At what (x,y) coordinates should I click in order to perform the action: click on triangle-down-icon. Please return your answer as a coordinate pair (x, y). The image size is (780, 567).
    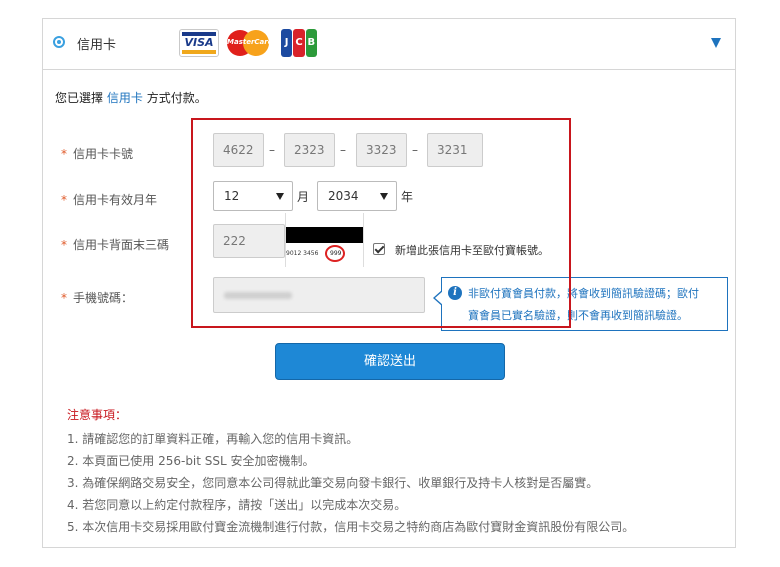
    Looking at the image, I should click on (716, 43).